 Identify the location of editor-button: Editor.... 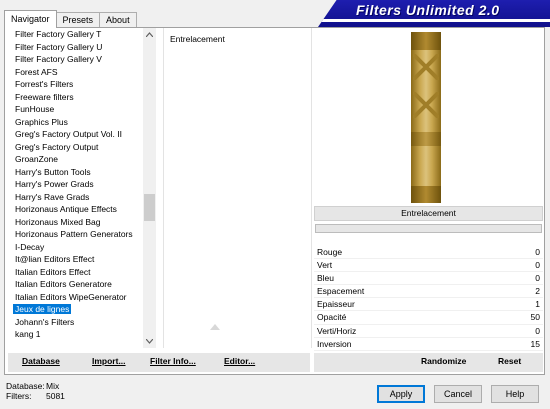
(239, 361).